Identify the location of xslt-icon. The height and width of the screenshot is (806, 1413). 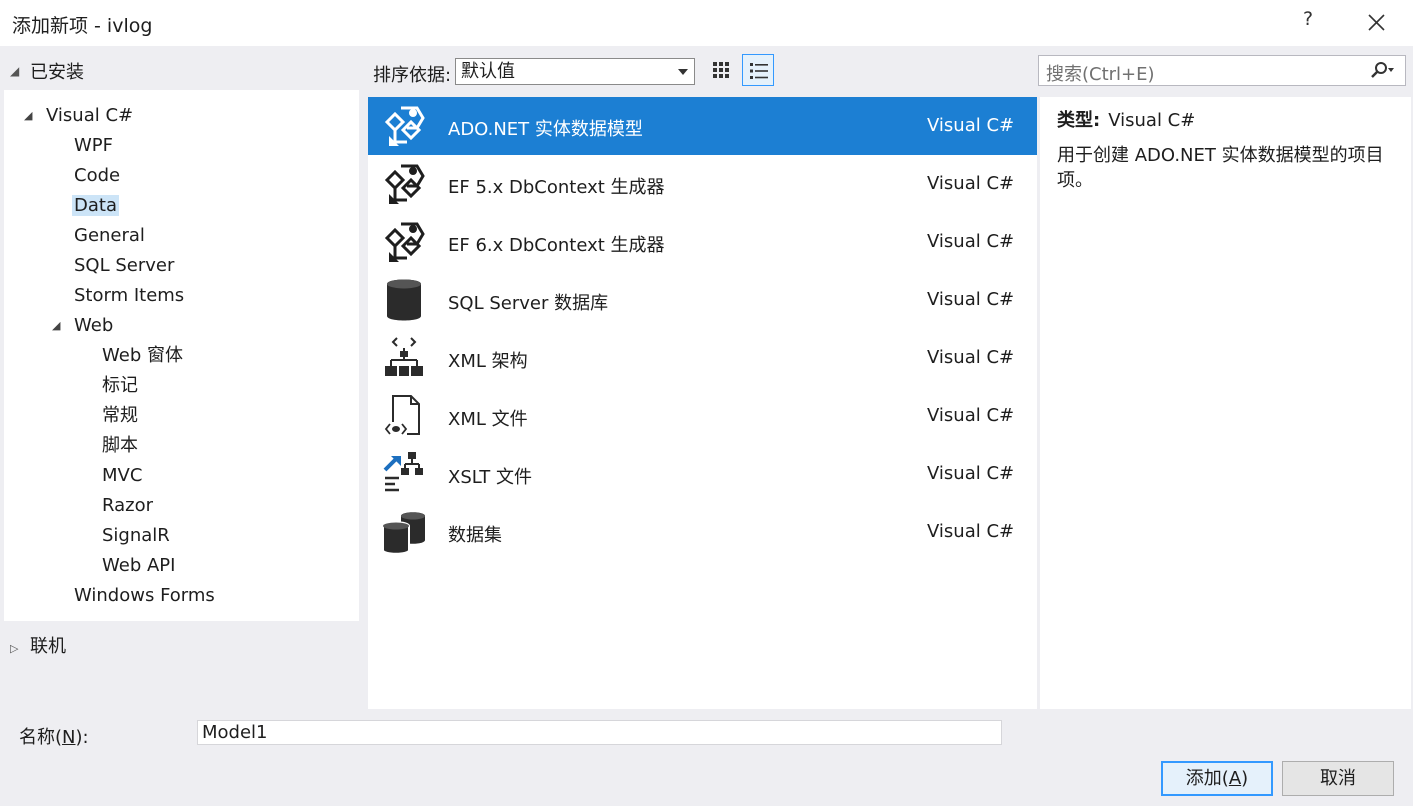
(405, 474).